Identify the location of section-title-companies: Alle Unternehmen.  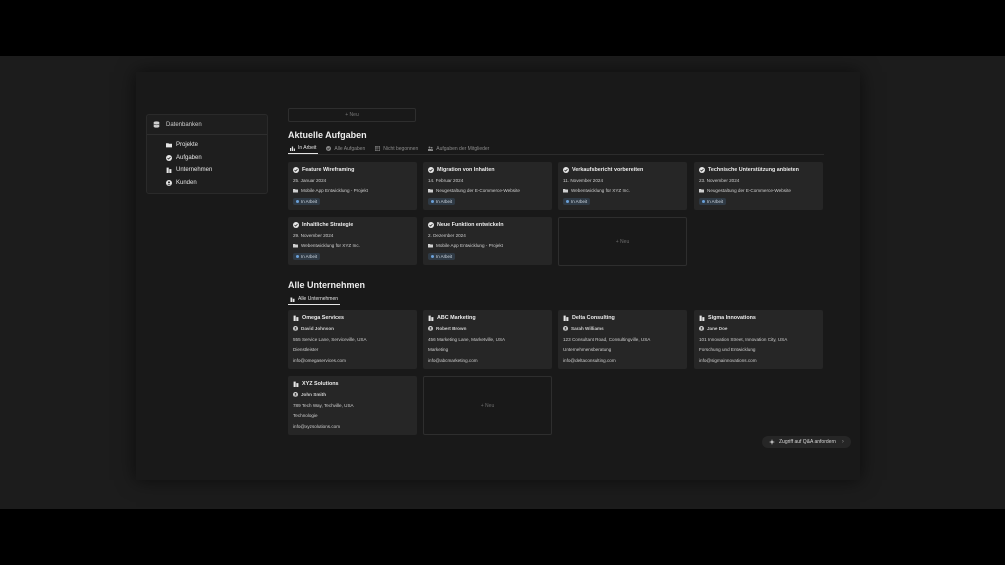
(327, 285).